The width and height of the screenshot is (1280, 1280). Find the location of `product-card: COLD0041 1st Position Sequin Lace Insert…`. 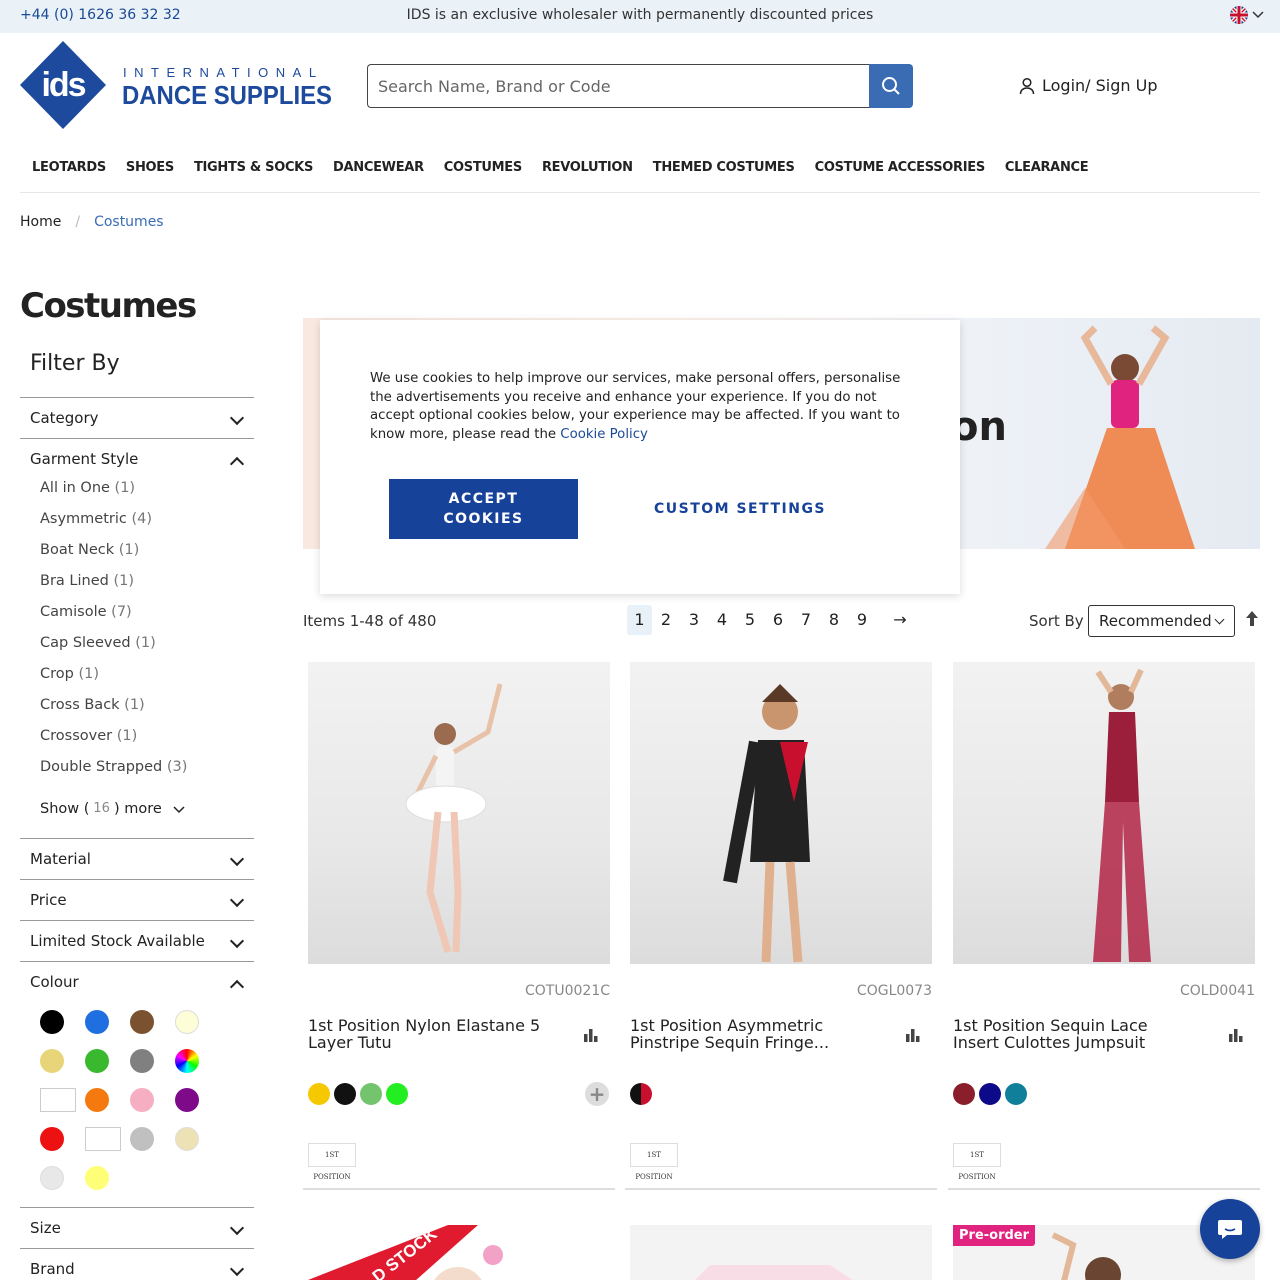

product-card: COLD0041 1st Position Sequin Lace Insert… is located at coordinates (1104, 926).